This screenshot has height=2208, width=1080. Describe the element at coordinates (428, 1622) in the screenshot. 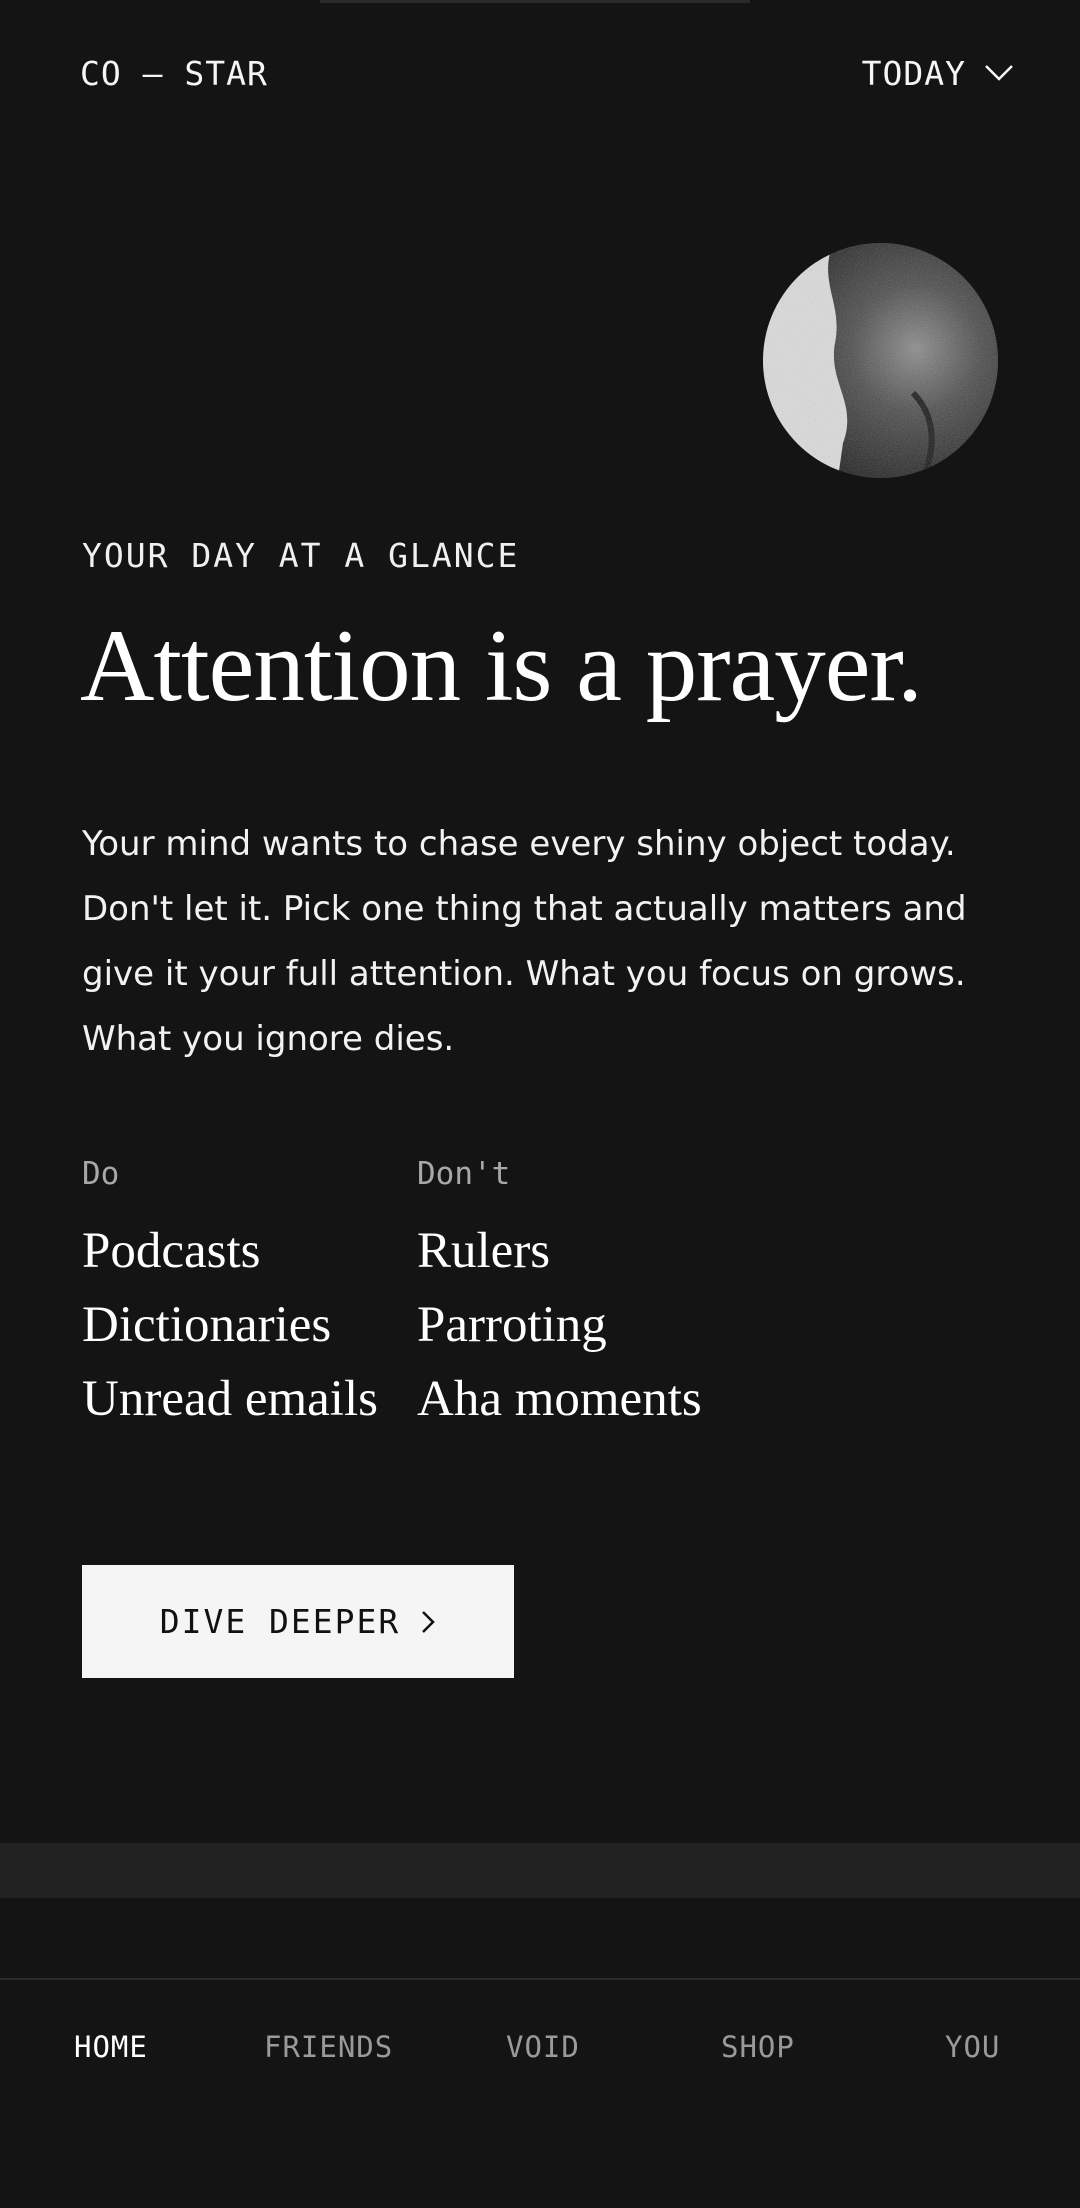

I see `chevron-right-icon` at that location.